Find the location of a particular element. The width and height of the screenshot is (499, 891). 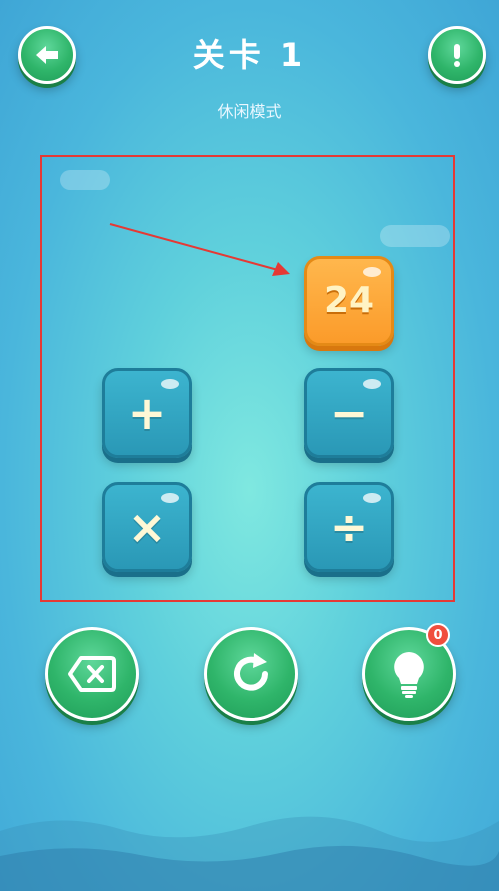

level-title: 关卡 1 is located at coordinates (249, 55).